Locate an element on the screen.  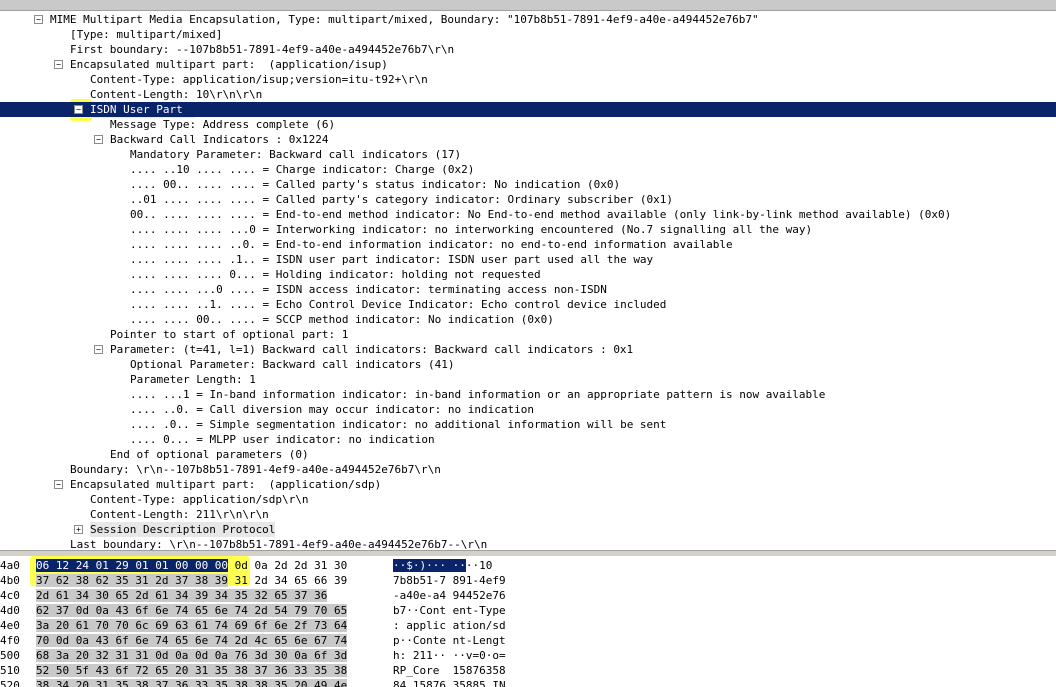
ascii-group: 84 15876 35885 IN is located at coordinates (449, 683).